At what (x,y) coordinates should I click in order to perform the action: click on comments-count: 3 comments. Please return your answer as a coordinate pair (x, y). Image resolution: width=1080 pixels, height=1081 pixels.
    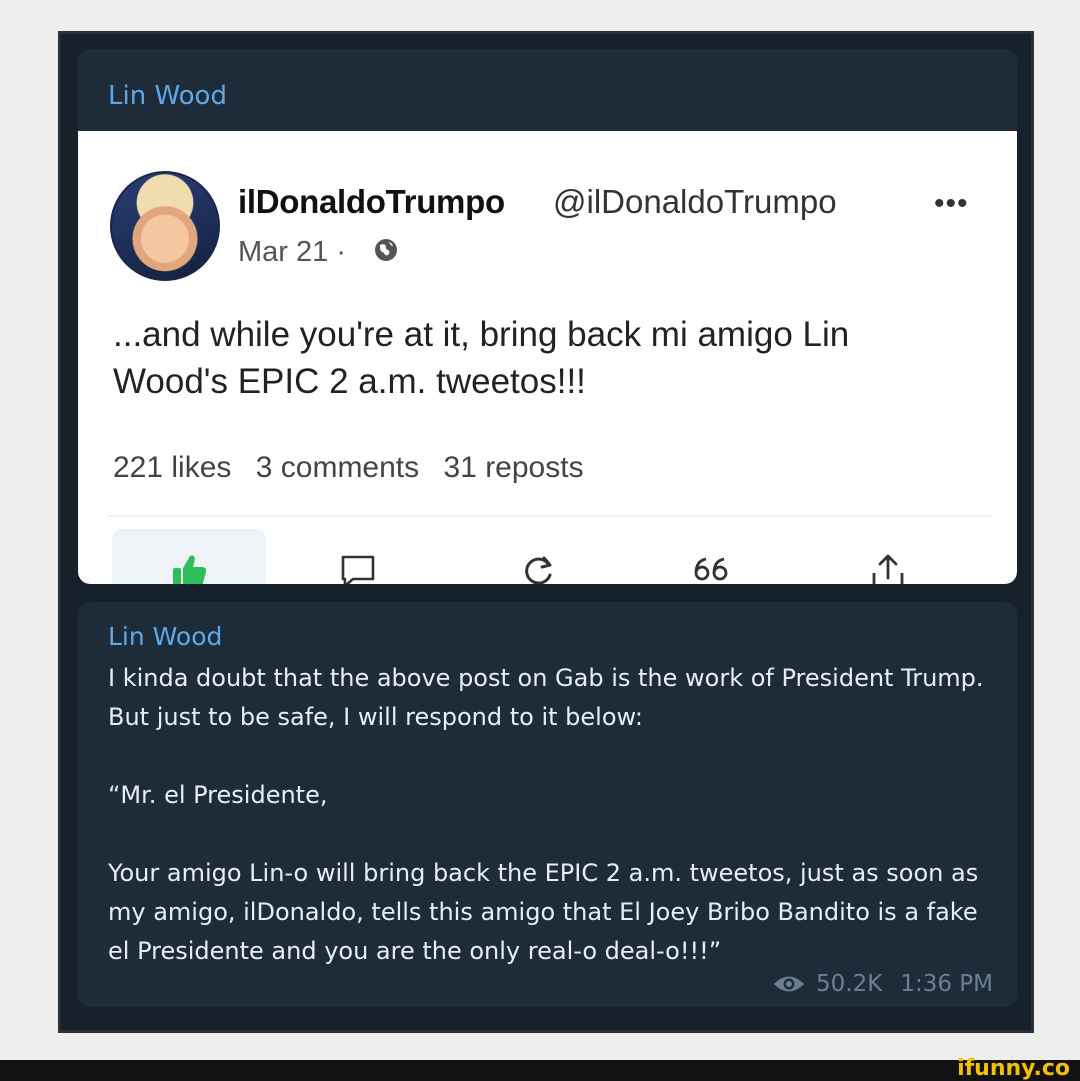
    Looking at the image, I should click on (337, 467).